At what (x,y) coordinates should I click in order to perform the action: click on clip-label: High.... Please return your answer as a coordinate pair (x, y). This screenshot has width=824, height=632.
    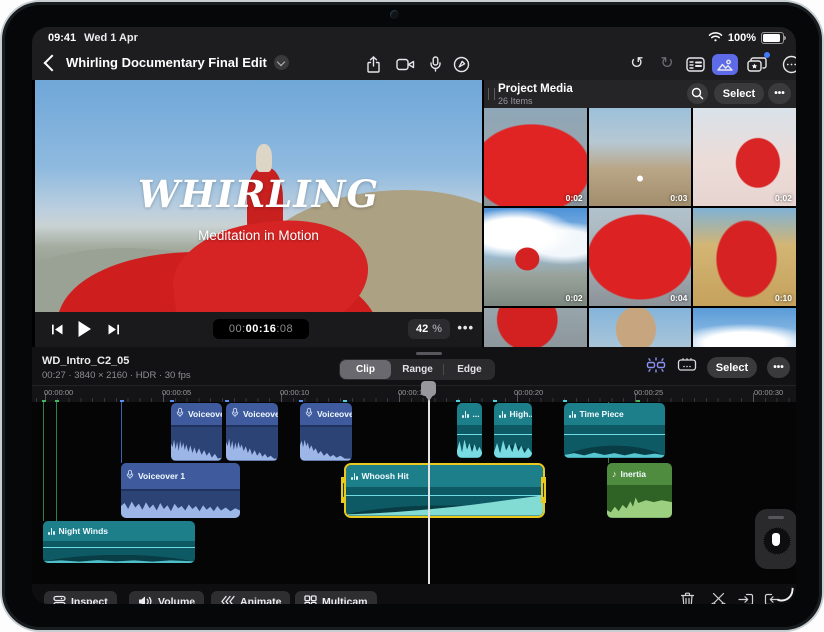
    Looking at the image, I should click on (521, 414).